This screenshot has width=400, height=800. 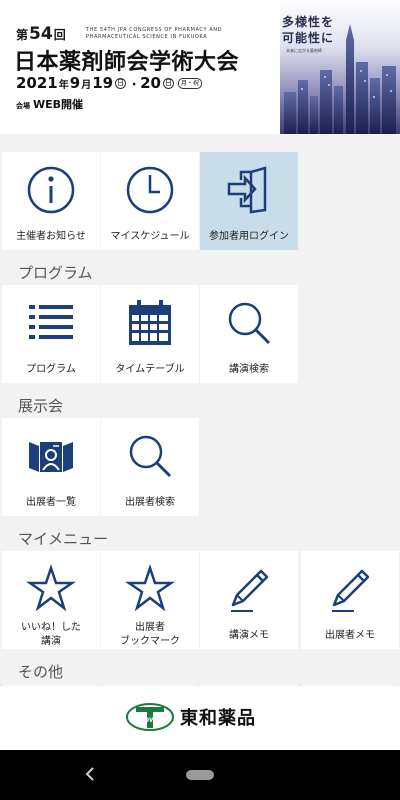 I want to click on info-icon, so click(x=51, y=190).